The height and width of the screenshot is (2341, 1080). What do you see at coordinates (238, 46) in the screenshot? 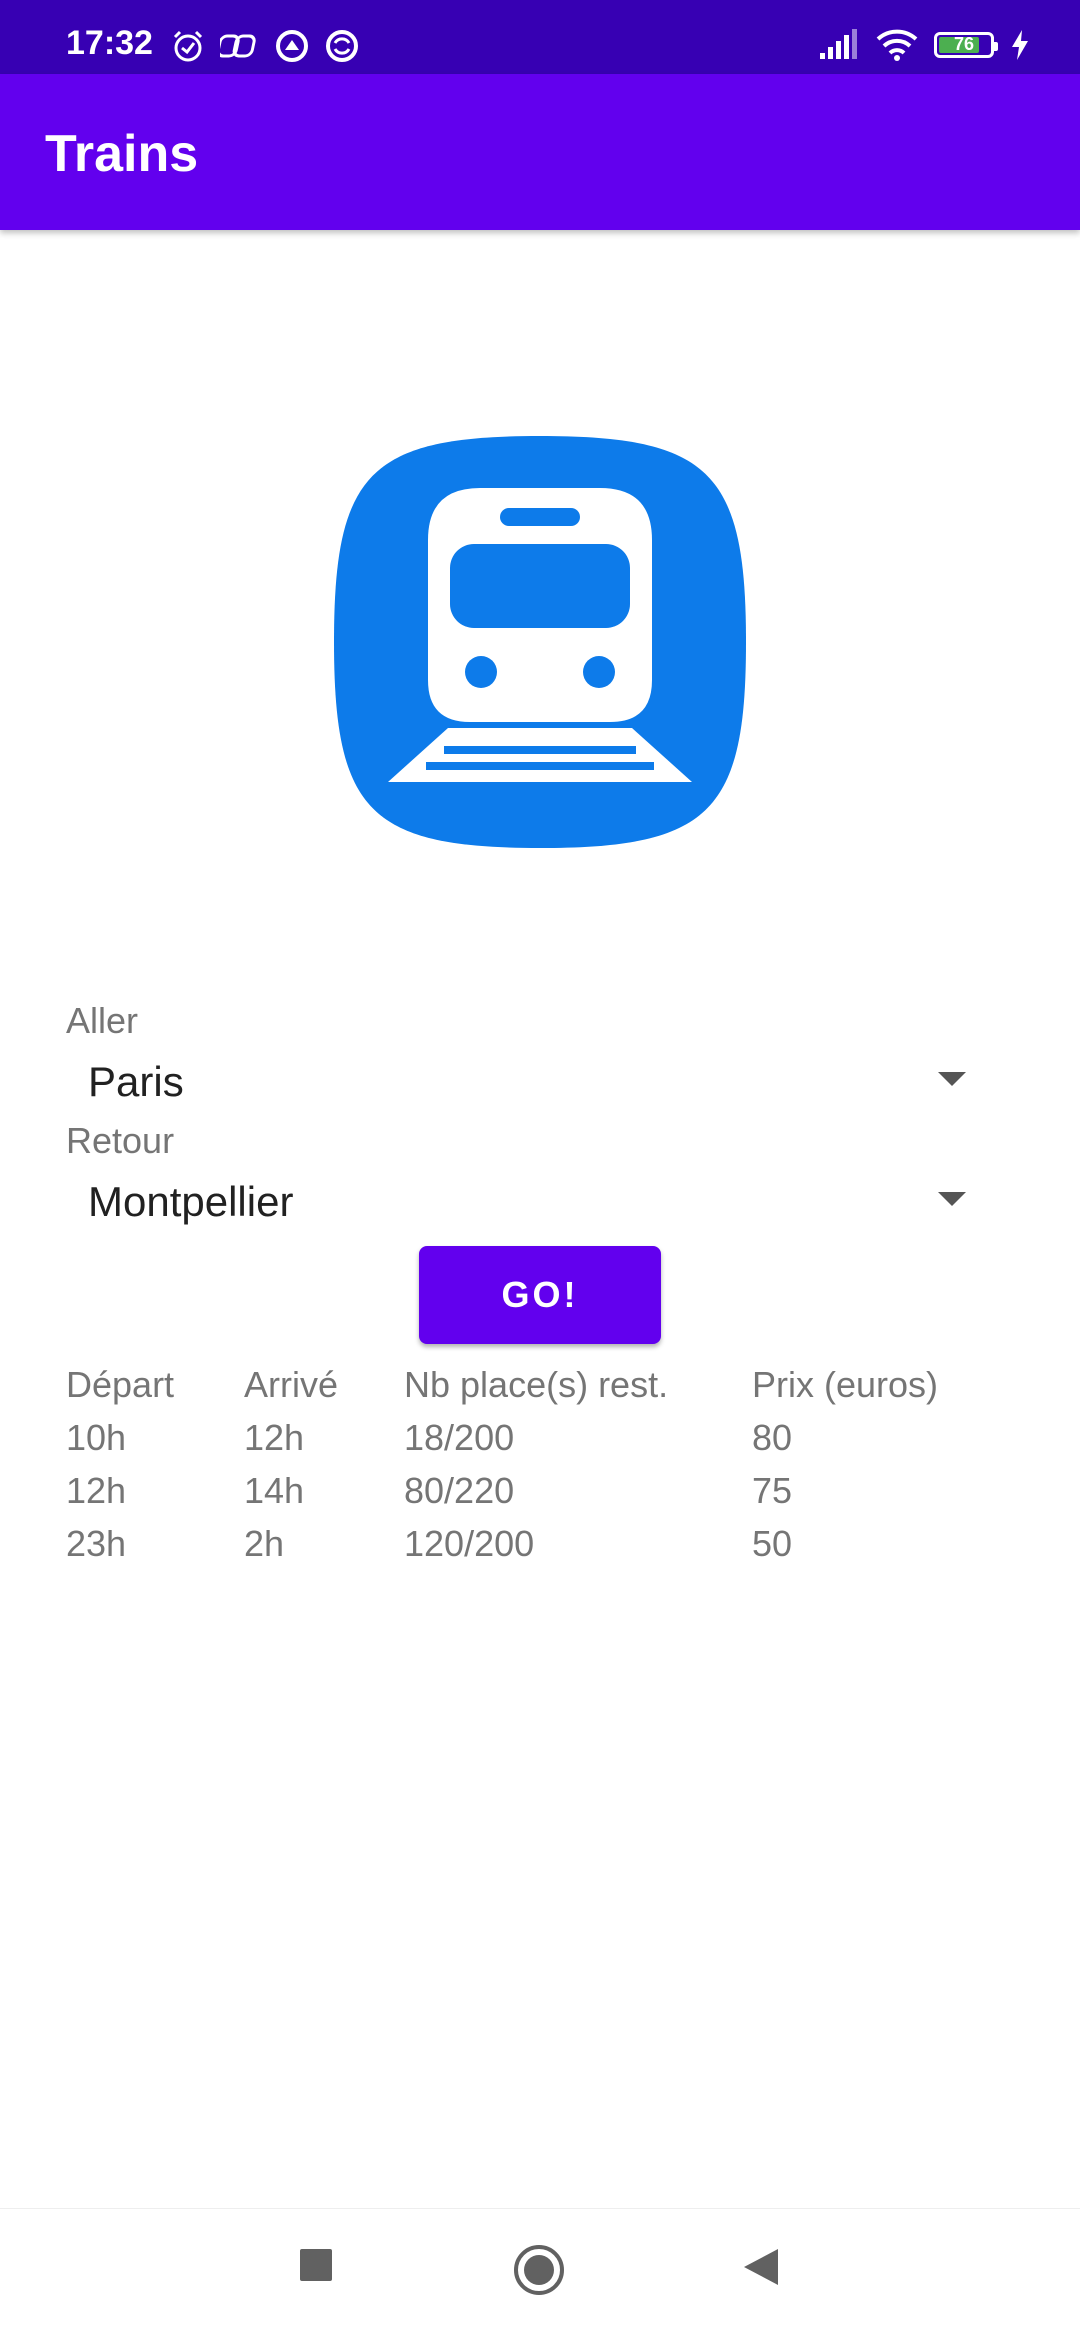
I see `link-icon` at bounding box center [238, 46].